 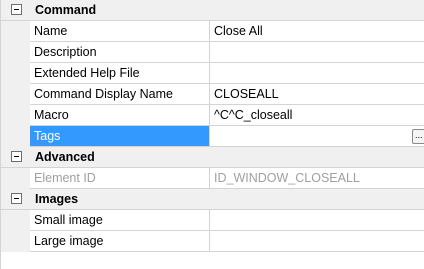 I want to click on property-row-large-image: Large image, so click(x=212, y=241).